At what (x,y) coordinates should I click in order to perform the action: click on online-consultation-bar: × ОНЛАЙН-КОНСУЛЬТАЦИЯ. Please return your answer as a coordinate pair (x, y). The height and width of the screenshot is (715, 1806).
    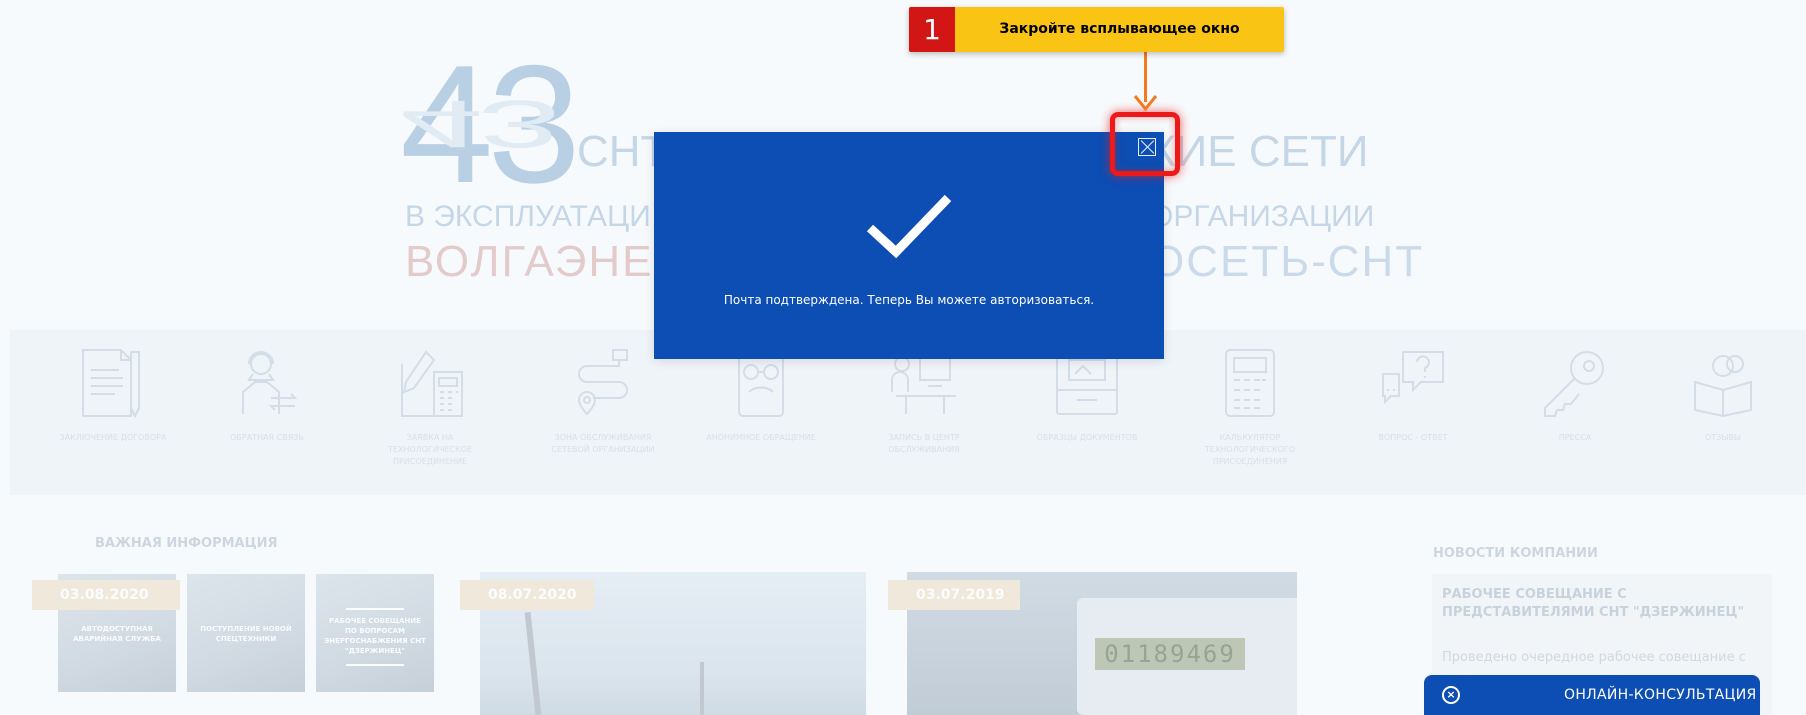
    Looking at the image, I should click on (1592, 695).